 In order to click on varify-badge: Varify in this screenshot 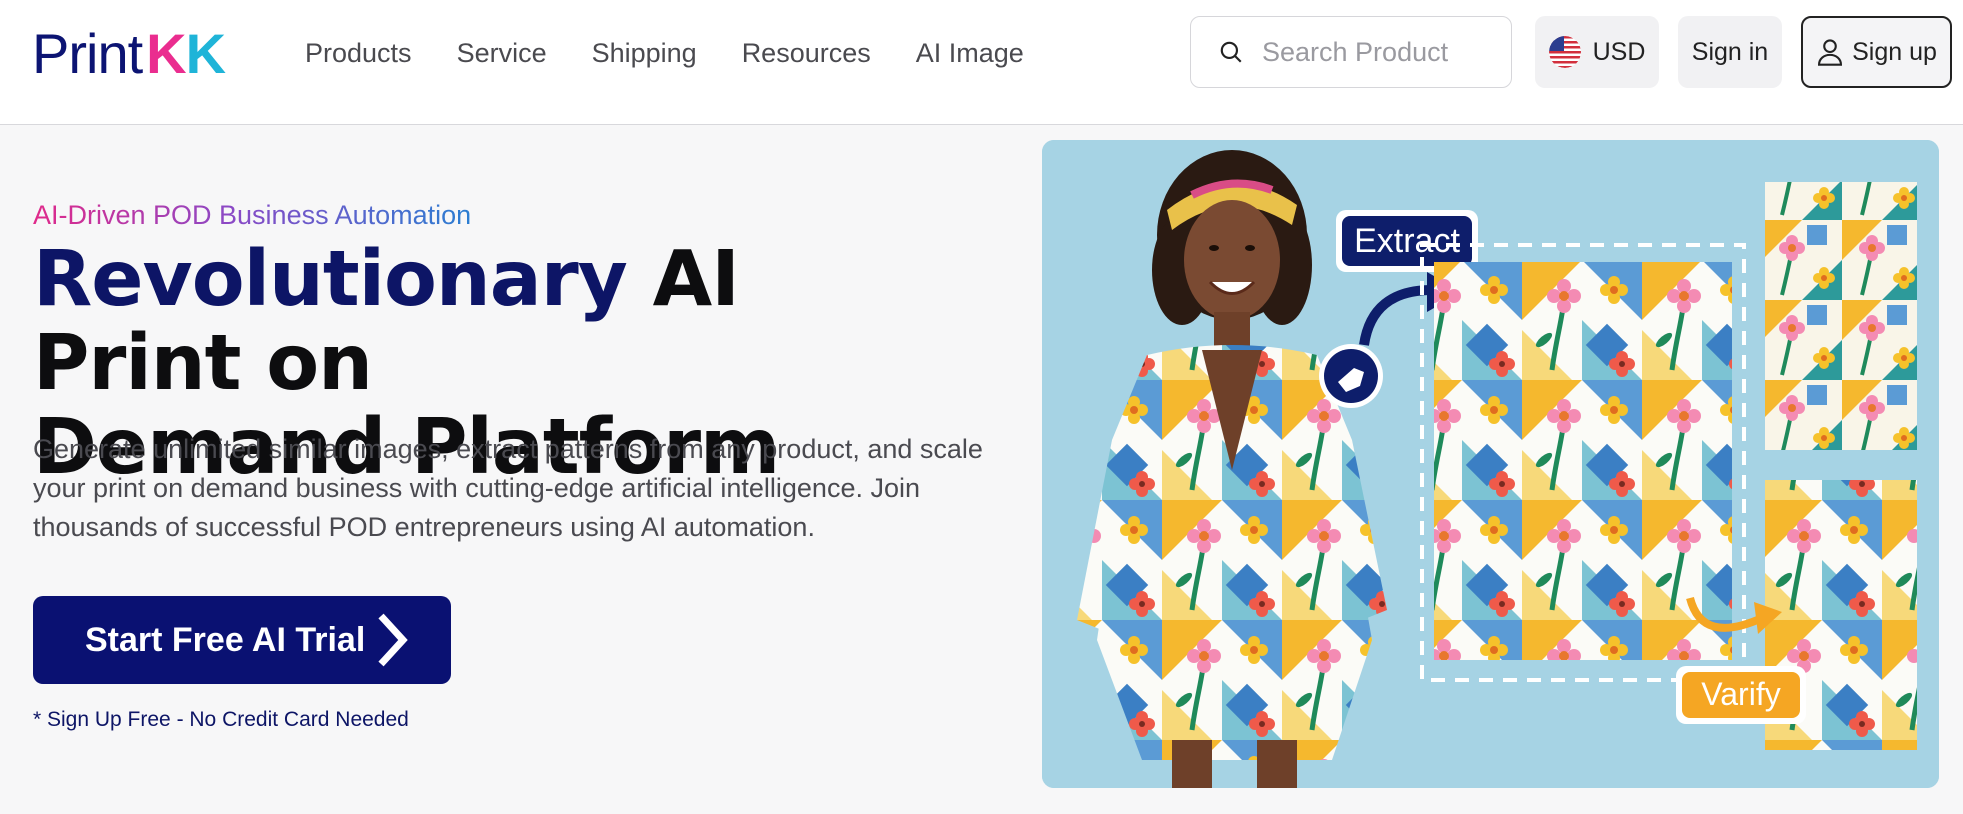, I will do `click(1741, 695)`.